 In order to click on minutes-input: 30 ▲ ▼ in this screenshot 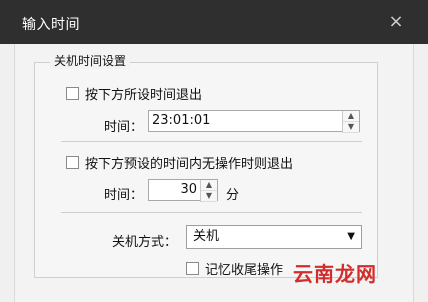, I will do `click(183, 190)`.